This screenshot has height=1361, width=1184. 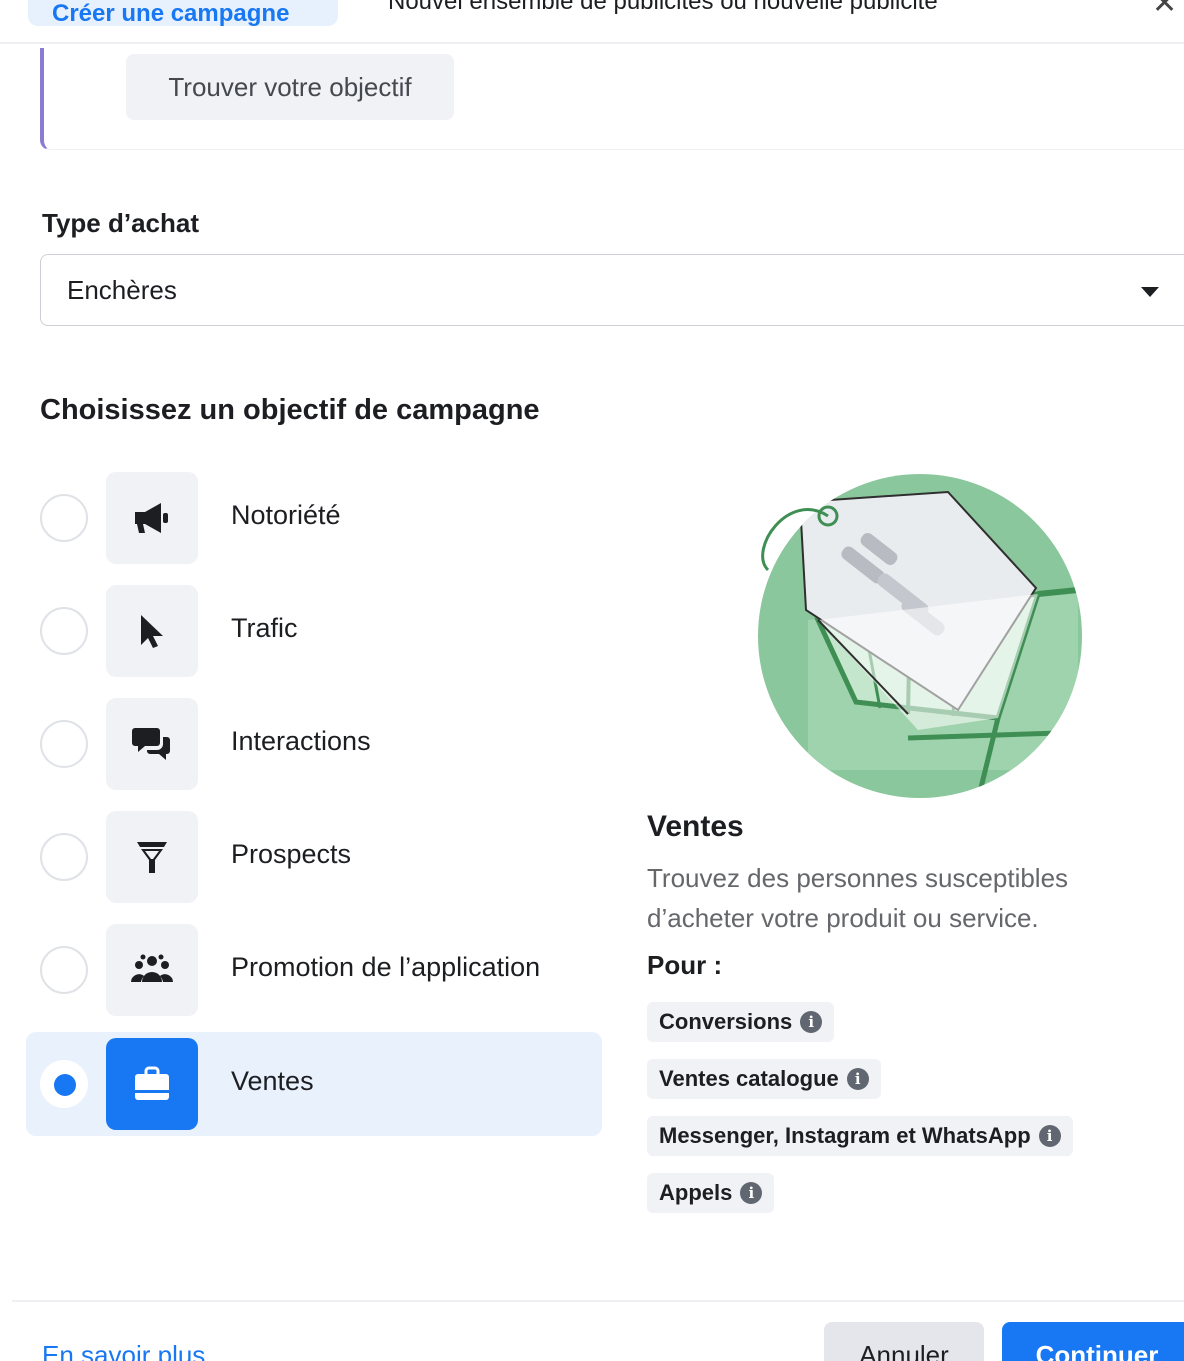 I want to click on cursor-icon, so click(x=152, y=631).